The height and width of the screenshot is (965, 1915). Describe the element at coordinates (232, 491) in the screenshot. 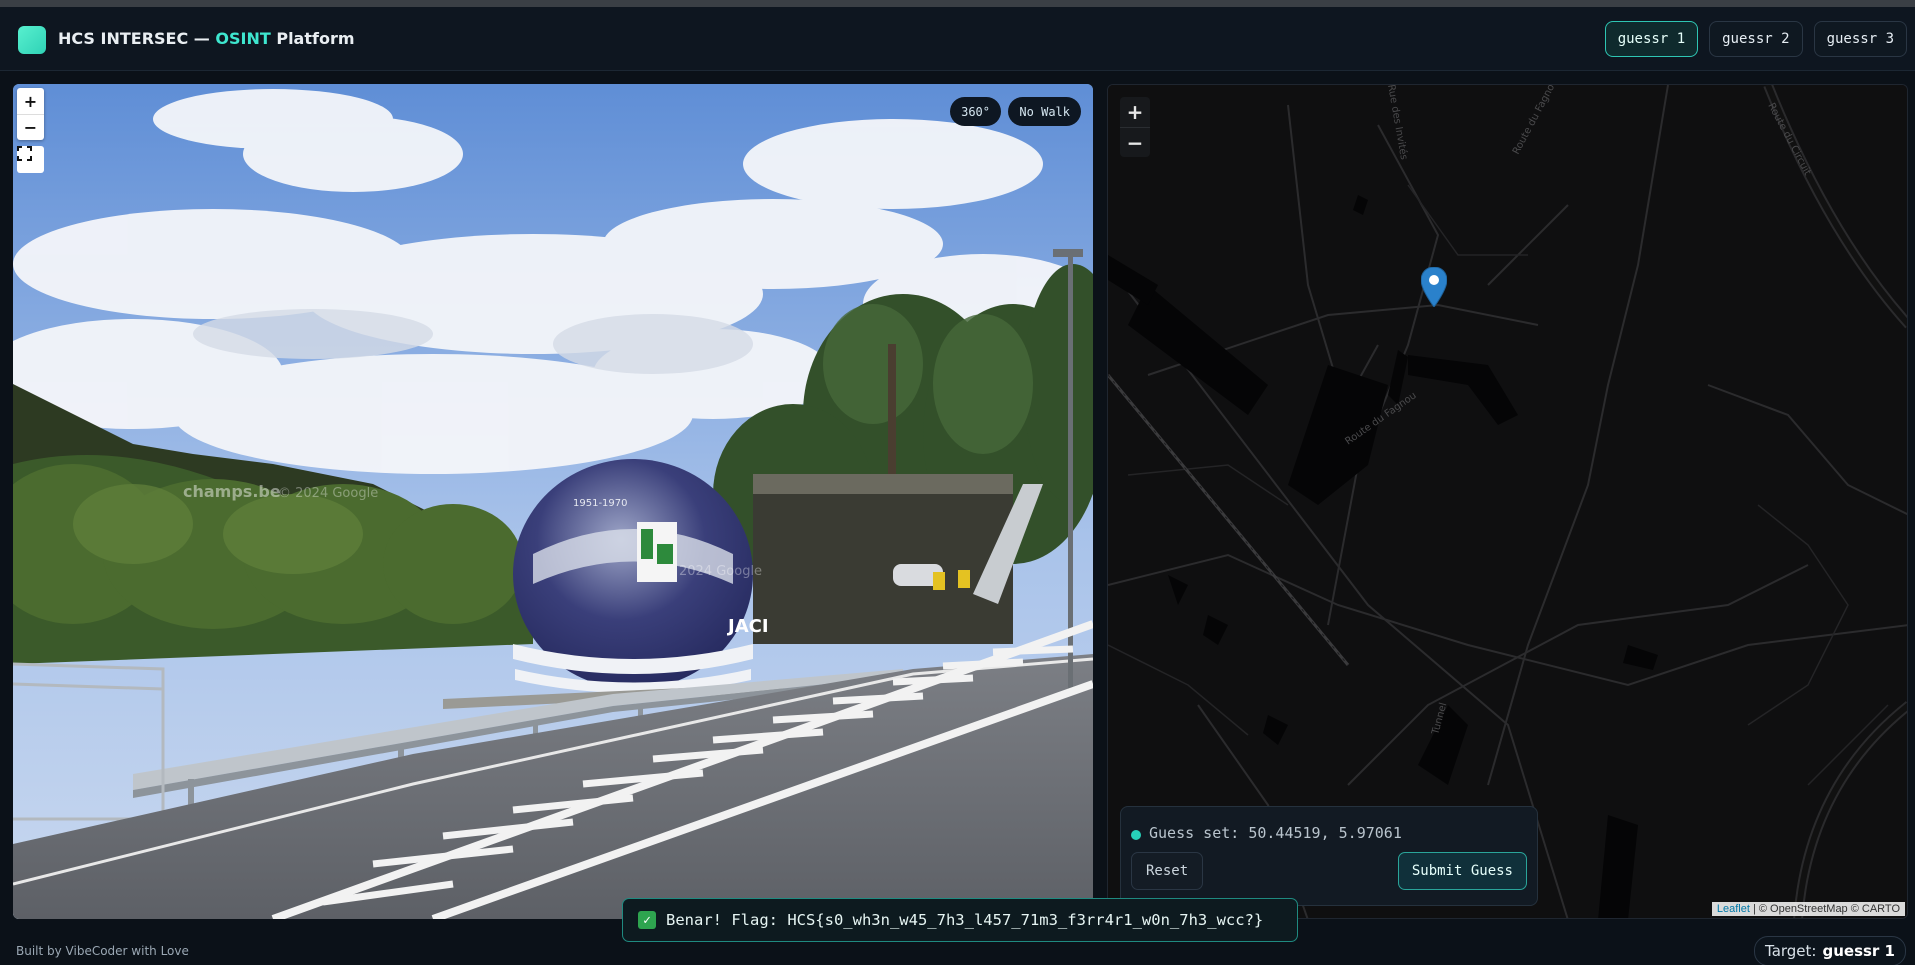

I see `partial-site-text: champs.be` at that location.